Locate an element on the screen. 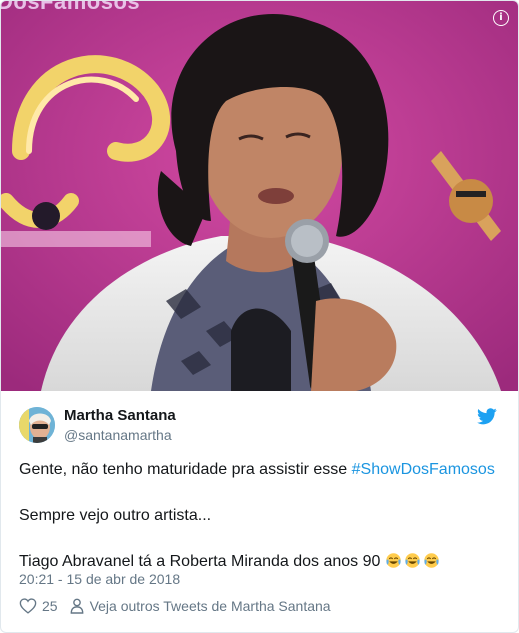 This screenshot has height=633, width=519. hashtag-link: #ShowDosFamosos is located at coordinates (423, 469).